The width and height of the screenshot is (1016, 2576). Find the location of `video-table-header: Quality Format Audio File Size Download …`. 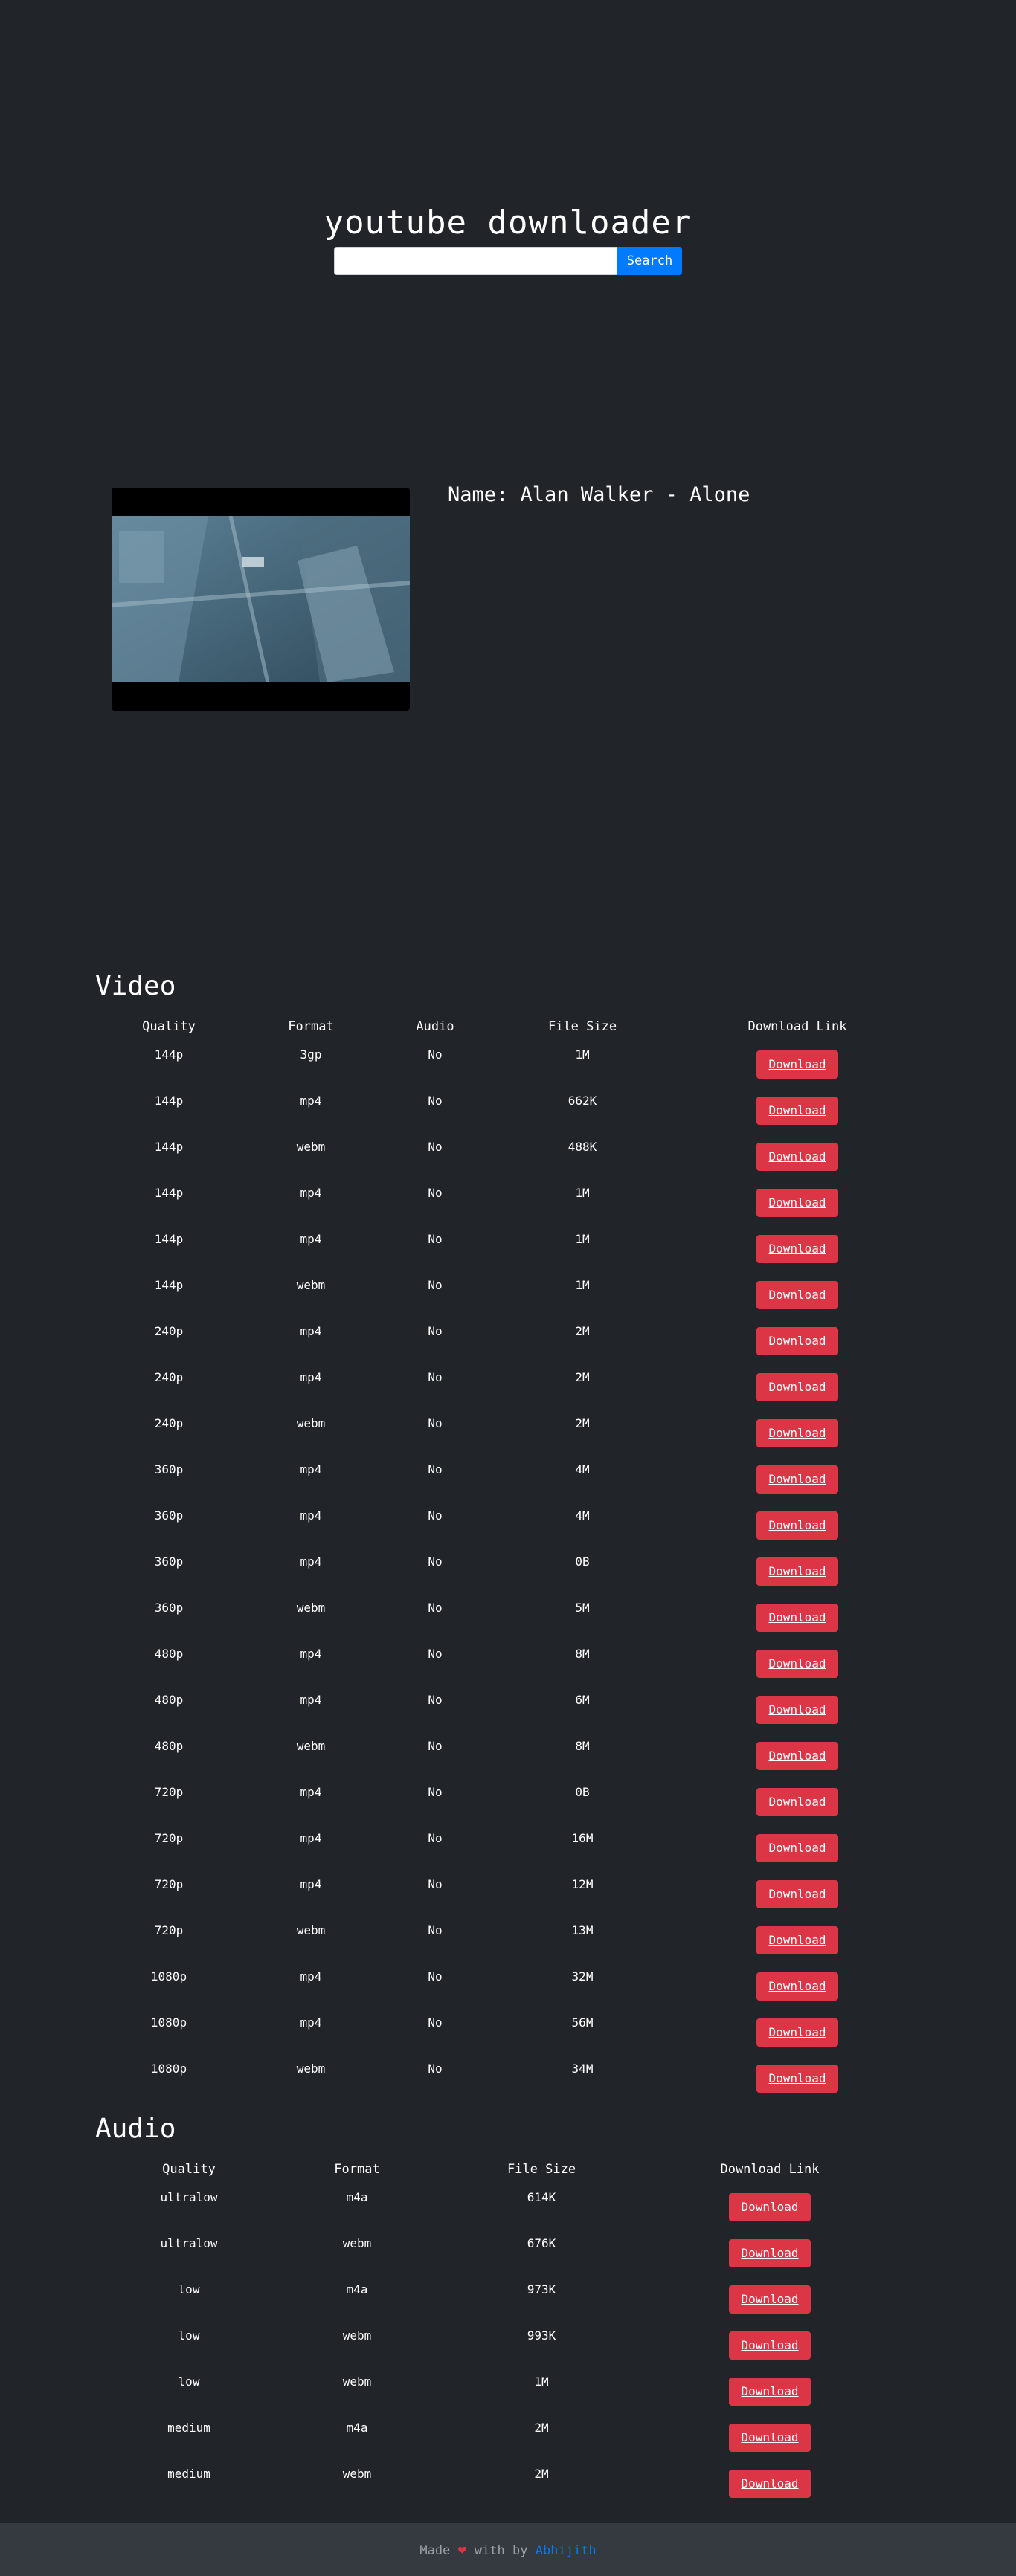

video-table-header: Quality Format Audio File Size Download … is located at coordinates (508, 1026).